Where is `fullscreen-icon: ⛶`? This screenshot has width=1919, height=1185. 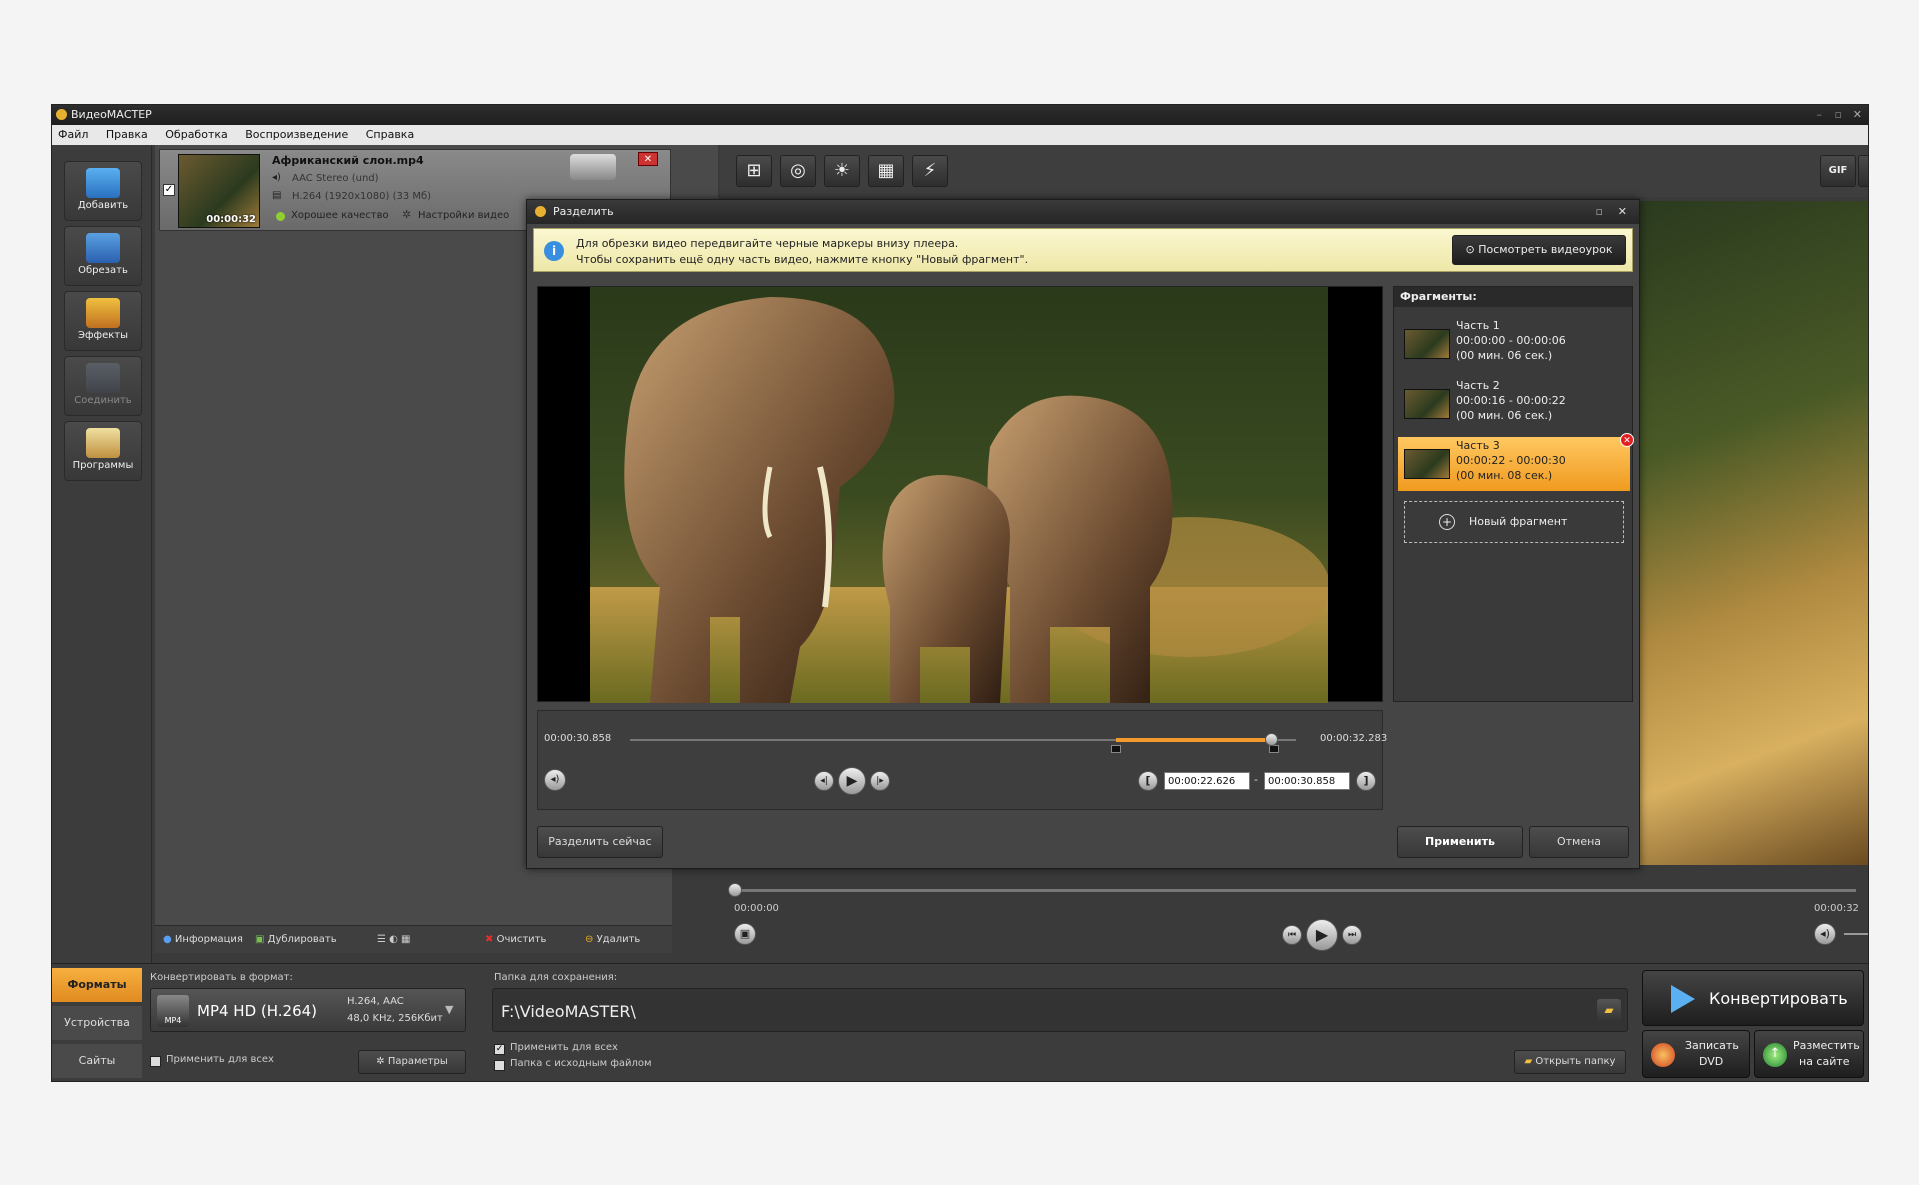
fullscreen-icon: ⛶ is located at coordinates (1863, 171).